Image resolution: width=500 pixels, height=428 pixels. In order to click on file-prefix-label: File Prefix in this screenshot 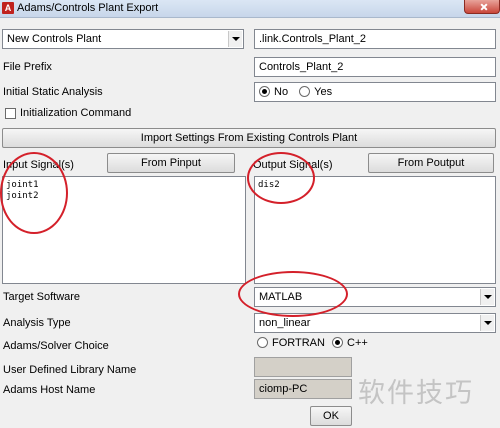, I will do `click(27, 67)`.